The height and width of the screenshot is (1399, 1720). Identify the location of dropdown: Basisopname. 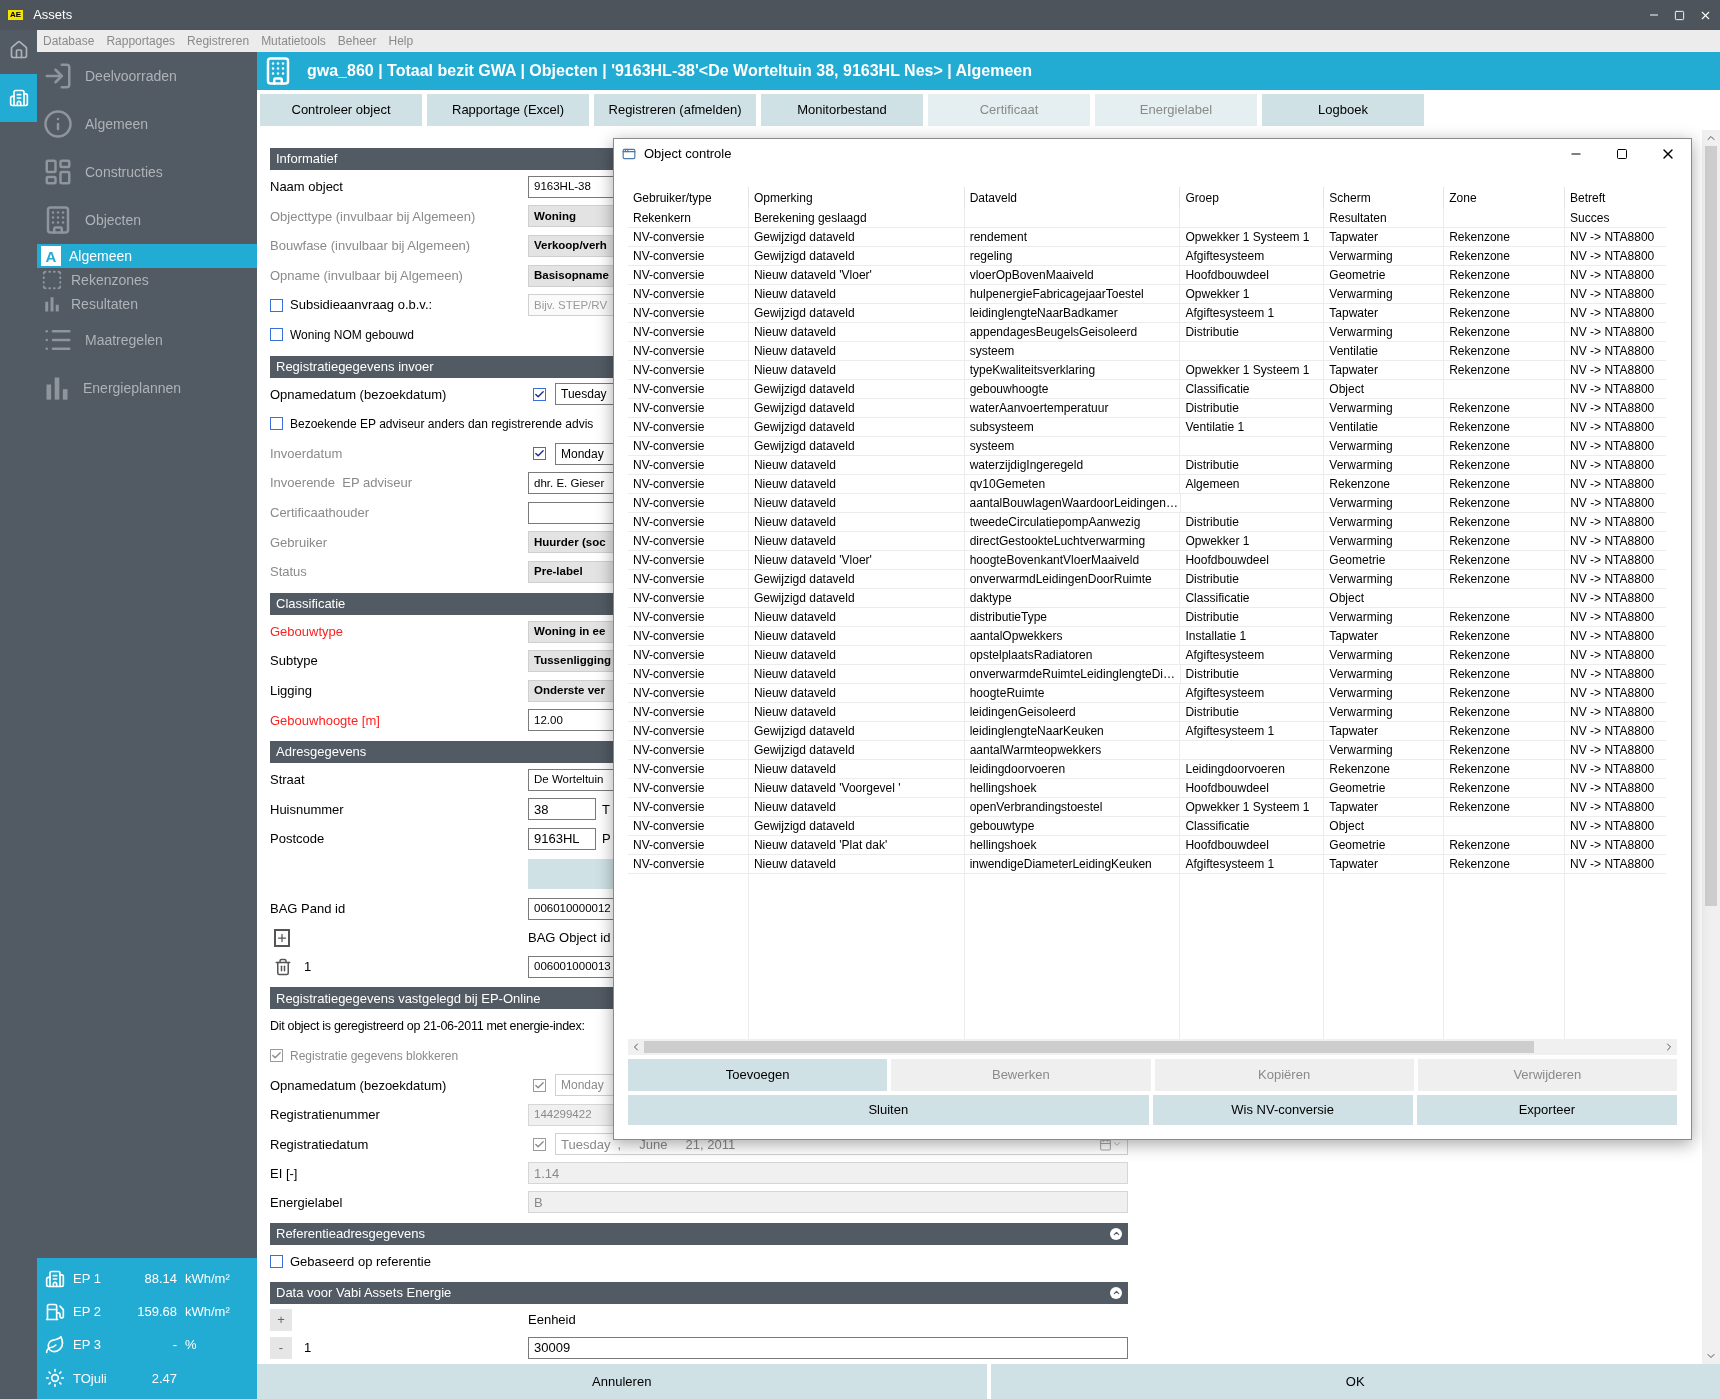
(571, 275).